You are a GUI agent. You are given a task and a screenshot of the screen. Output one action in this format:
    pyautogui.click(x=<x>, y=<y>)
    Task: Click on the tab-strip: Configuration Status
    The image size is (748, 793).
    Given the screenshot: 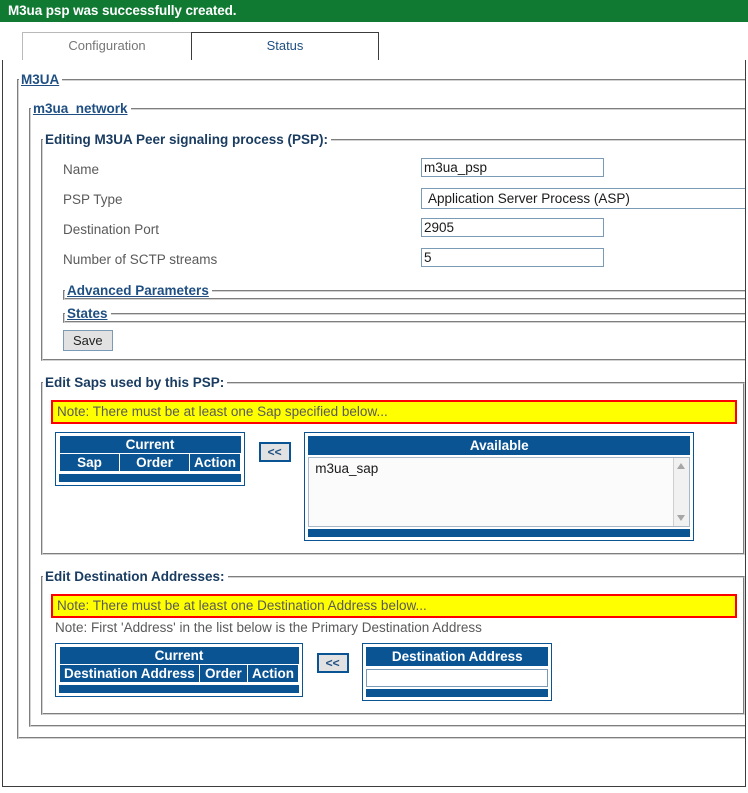 What is the action you would take?
    pyautogui.click(x=374, y=46)
    